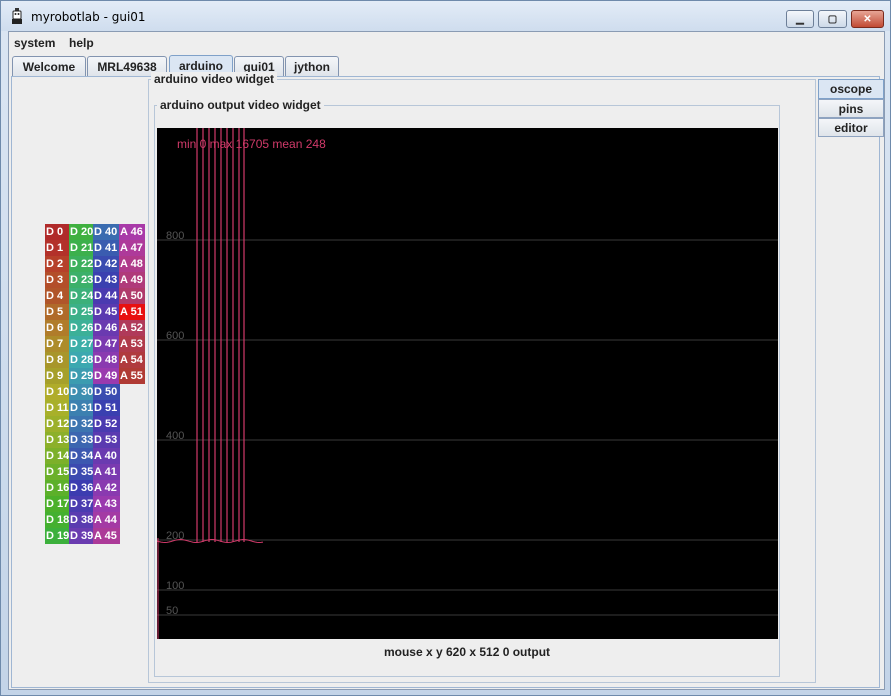 The width and height of the screenshot is (891, 696). I want to click on pin-d1: D 1, so click(57, 248).